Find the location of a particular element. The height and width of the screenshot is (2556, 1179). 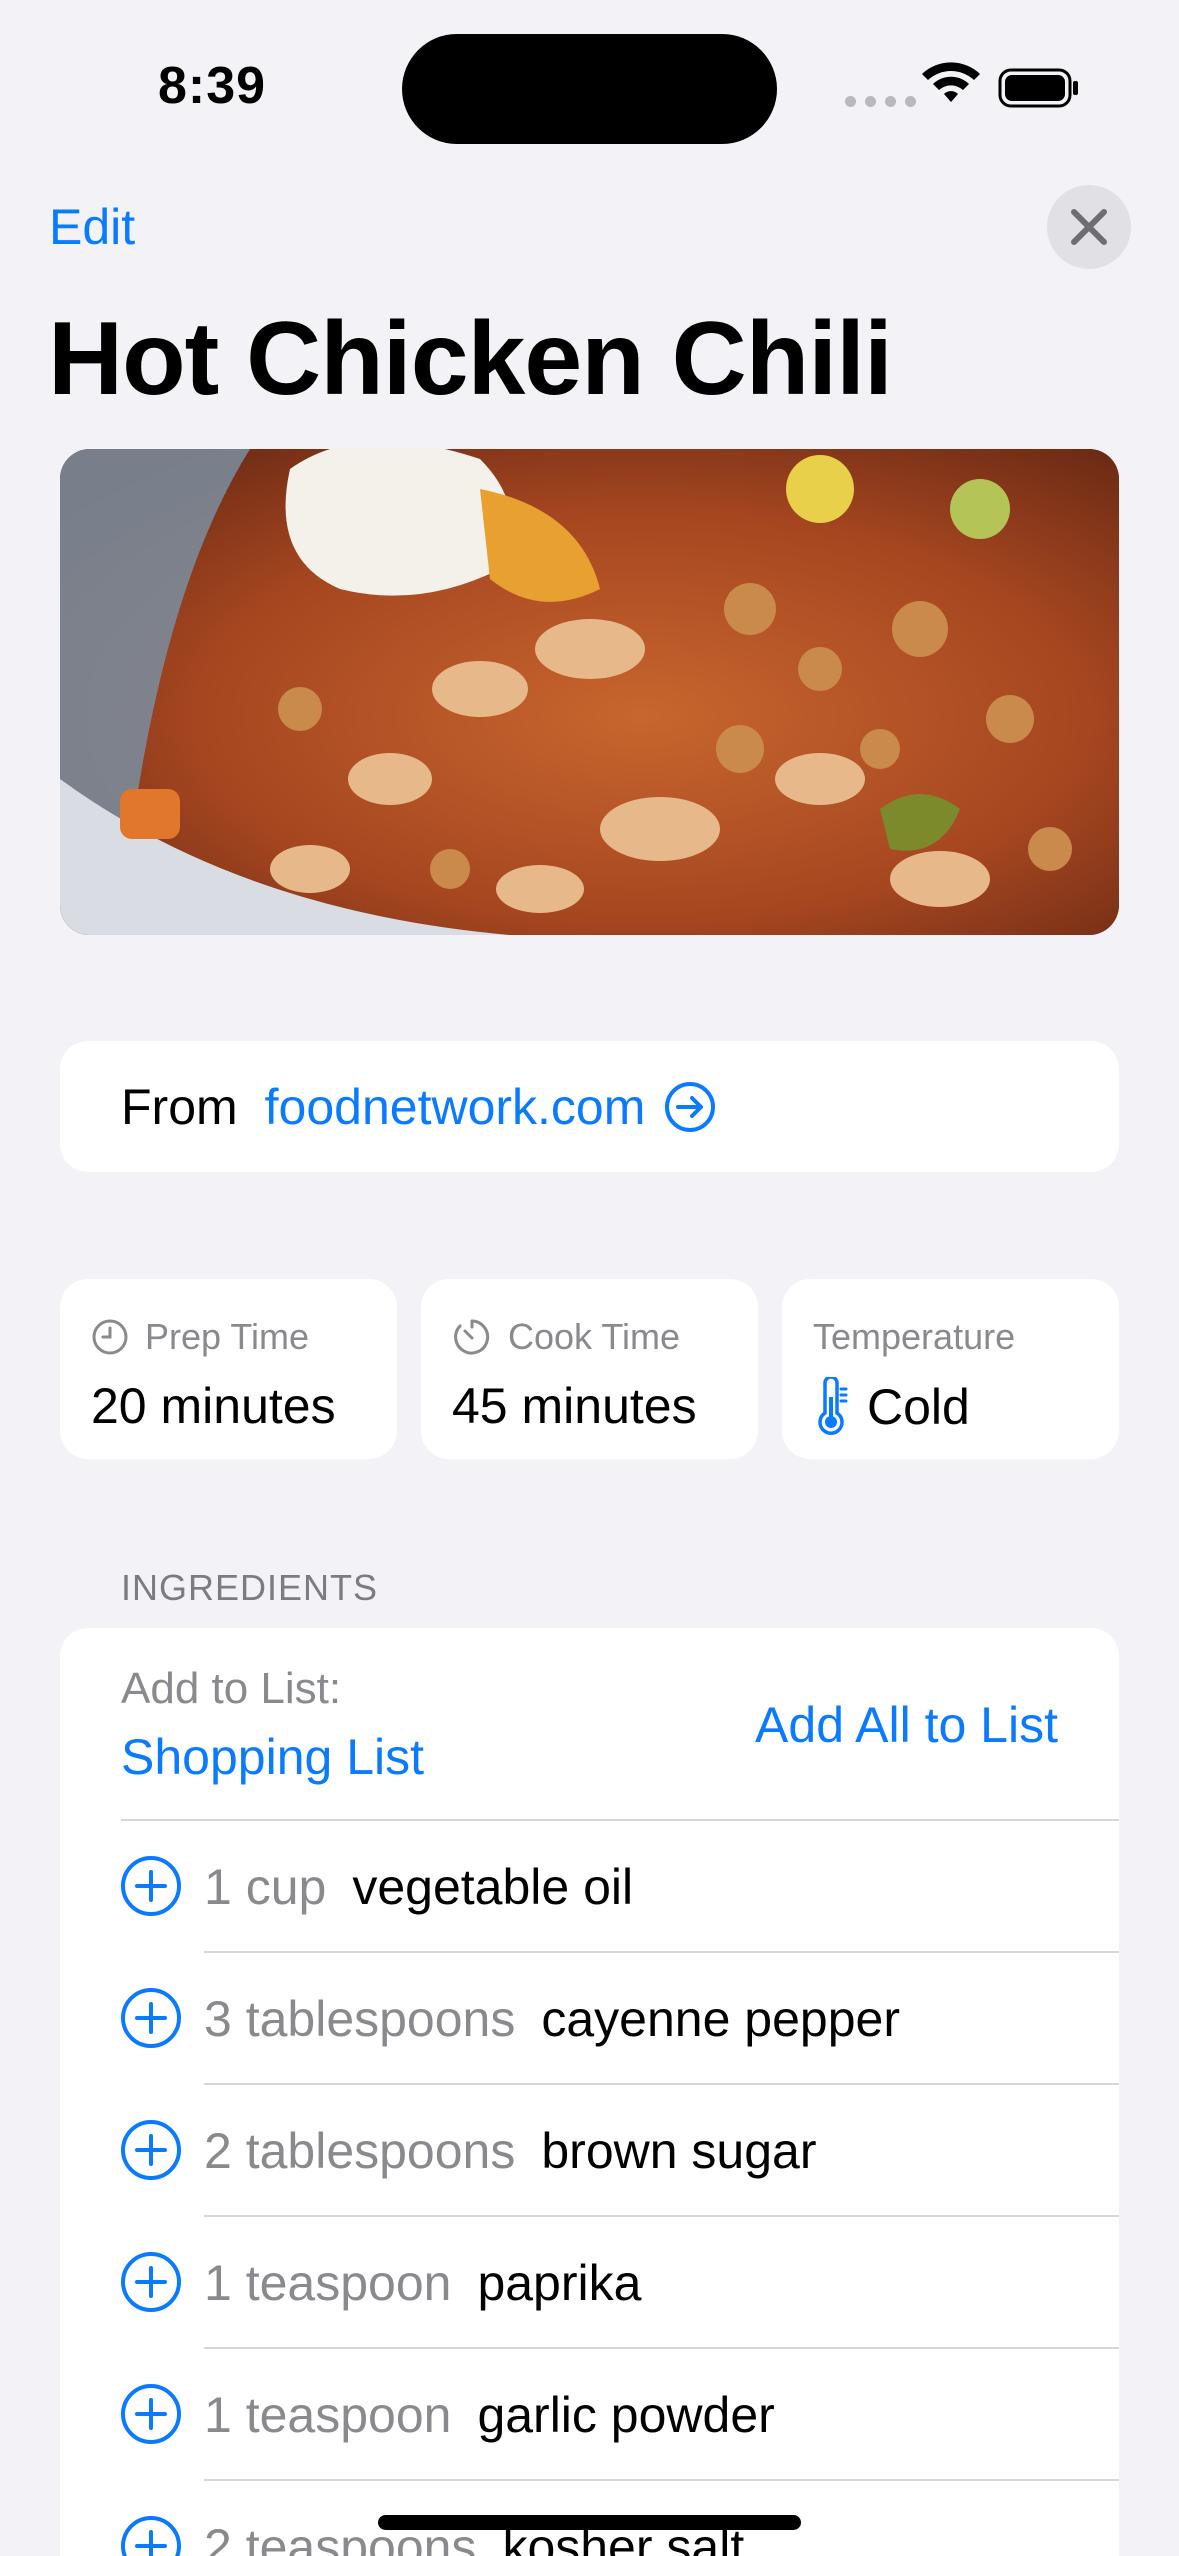

add-all-to-list-button: Add All to List is located at coordinates (906, 1725).